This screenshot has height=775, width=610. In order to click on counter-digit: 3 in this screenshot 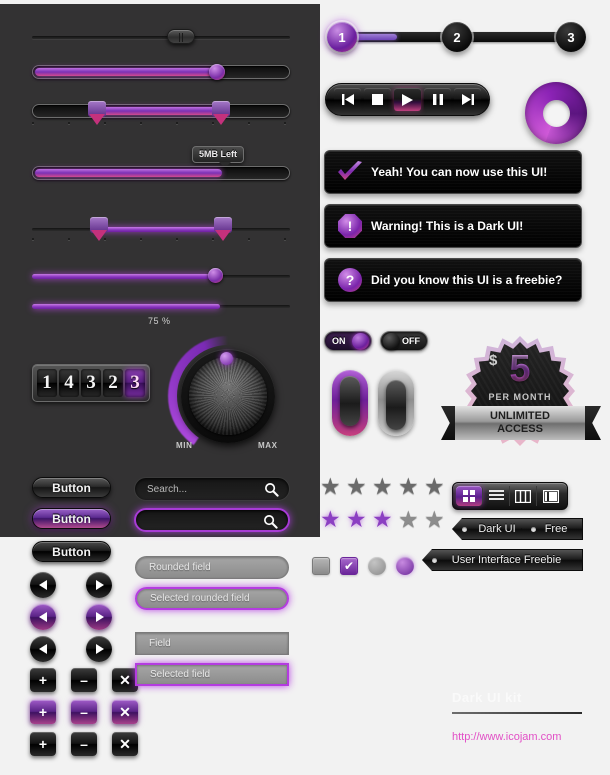, I will do `click(91, 383)`.